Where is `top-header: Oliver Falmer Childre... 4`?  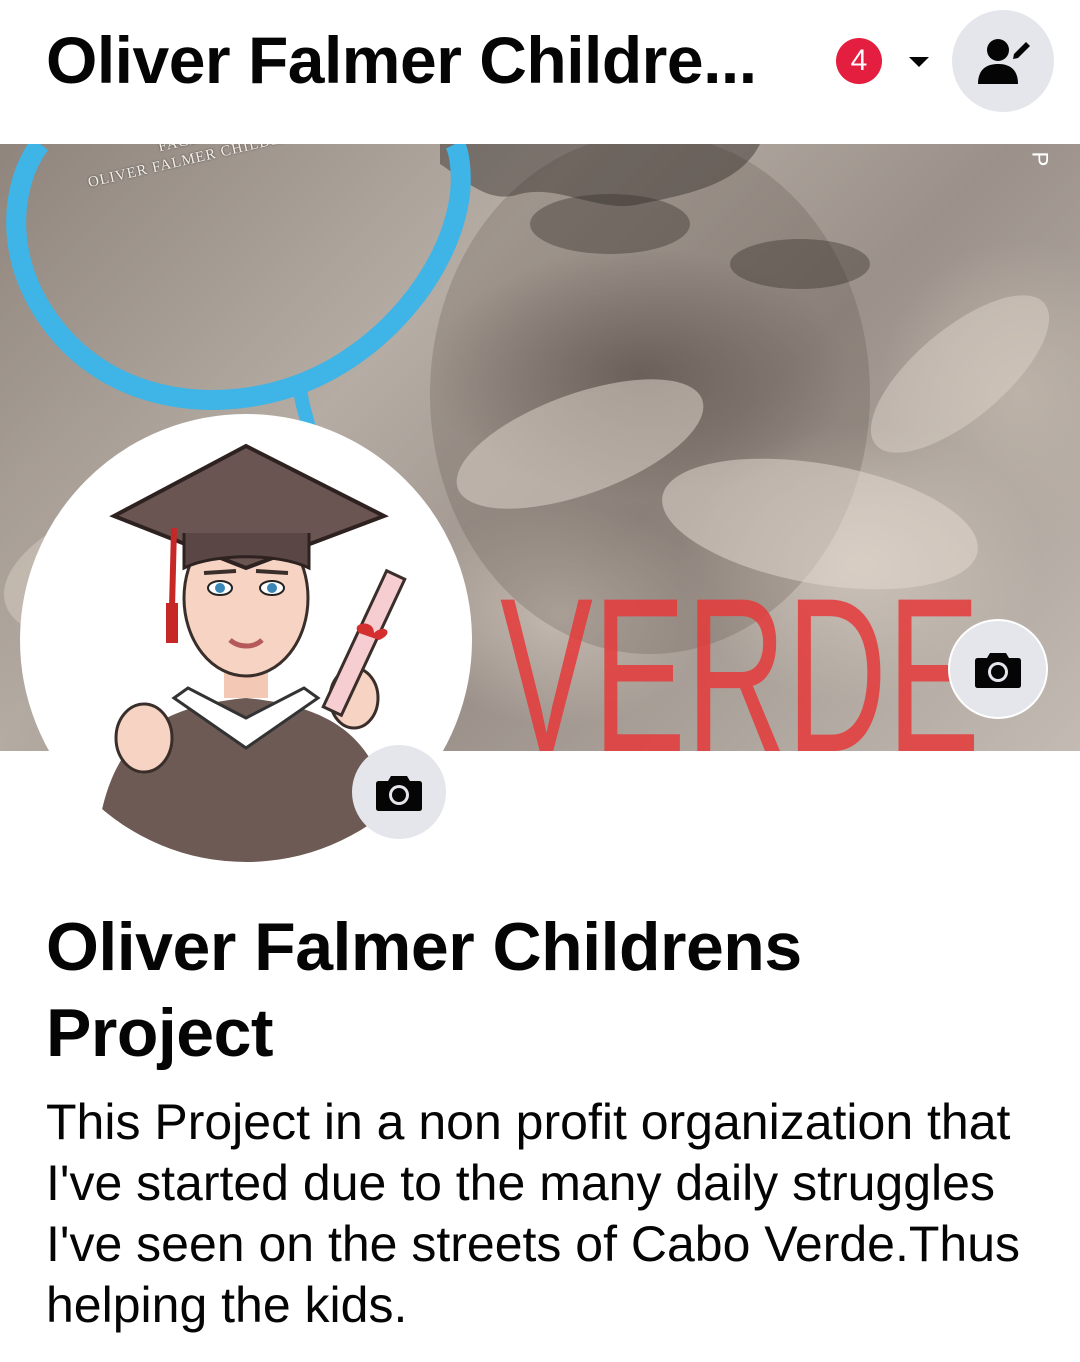 top-header: Oliver Falmer Childre... 4 is located at coordinates (540, 70).